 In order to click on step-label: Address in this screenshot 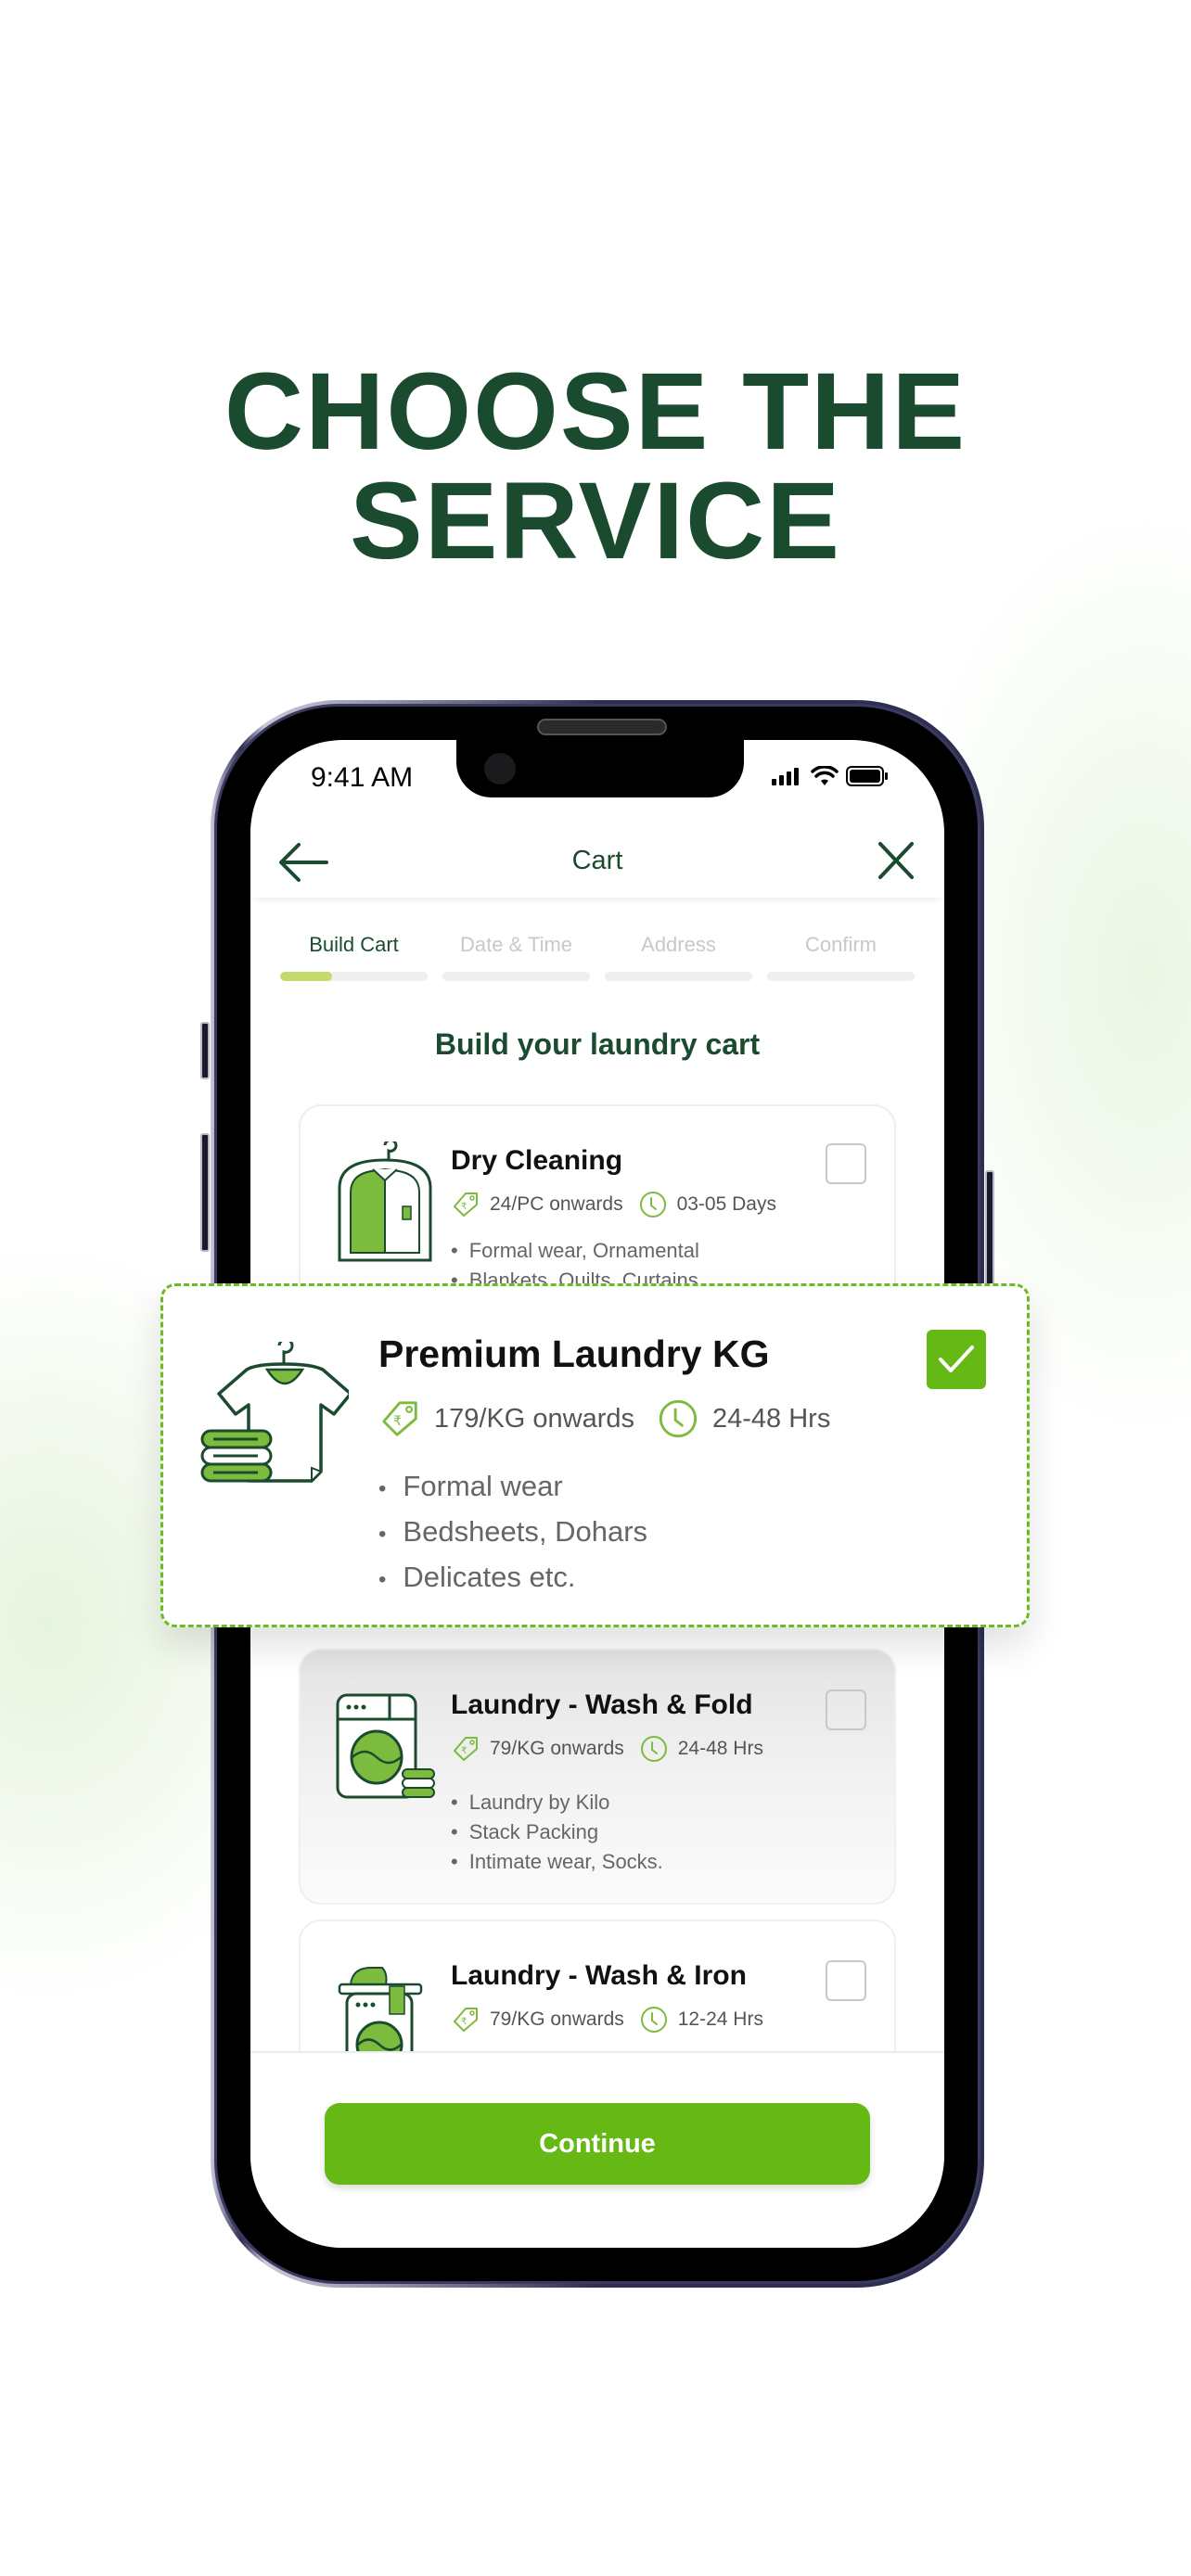, I will do `click(678, 944)`.